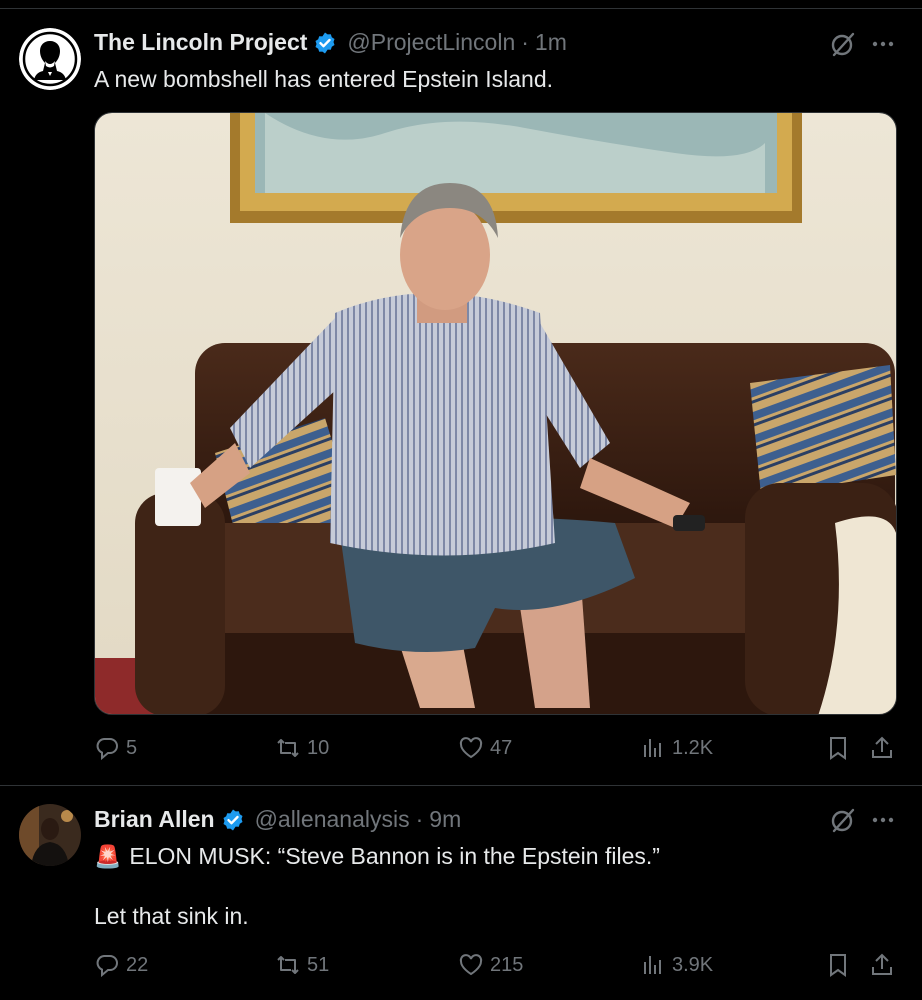 Image resolution: width=922 pixels, height=1000 pixels. What do you see at coordinates (121, 965) in the screenshot?
I see `reply-button: 22` at bounding box center [121, 965].